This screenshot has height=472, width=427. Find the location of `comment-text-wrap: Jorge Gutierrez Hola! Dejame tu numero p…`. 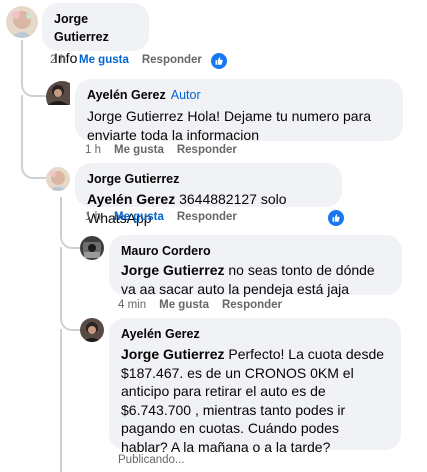

comment-text-wrap: Jorge Gutierrez Hola! Dejame tu numero p… is located at coordinates (239, 125).